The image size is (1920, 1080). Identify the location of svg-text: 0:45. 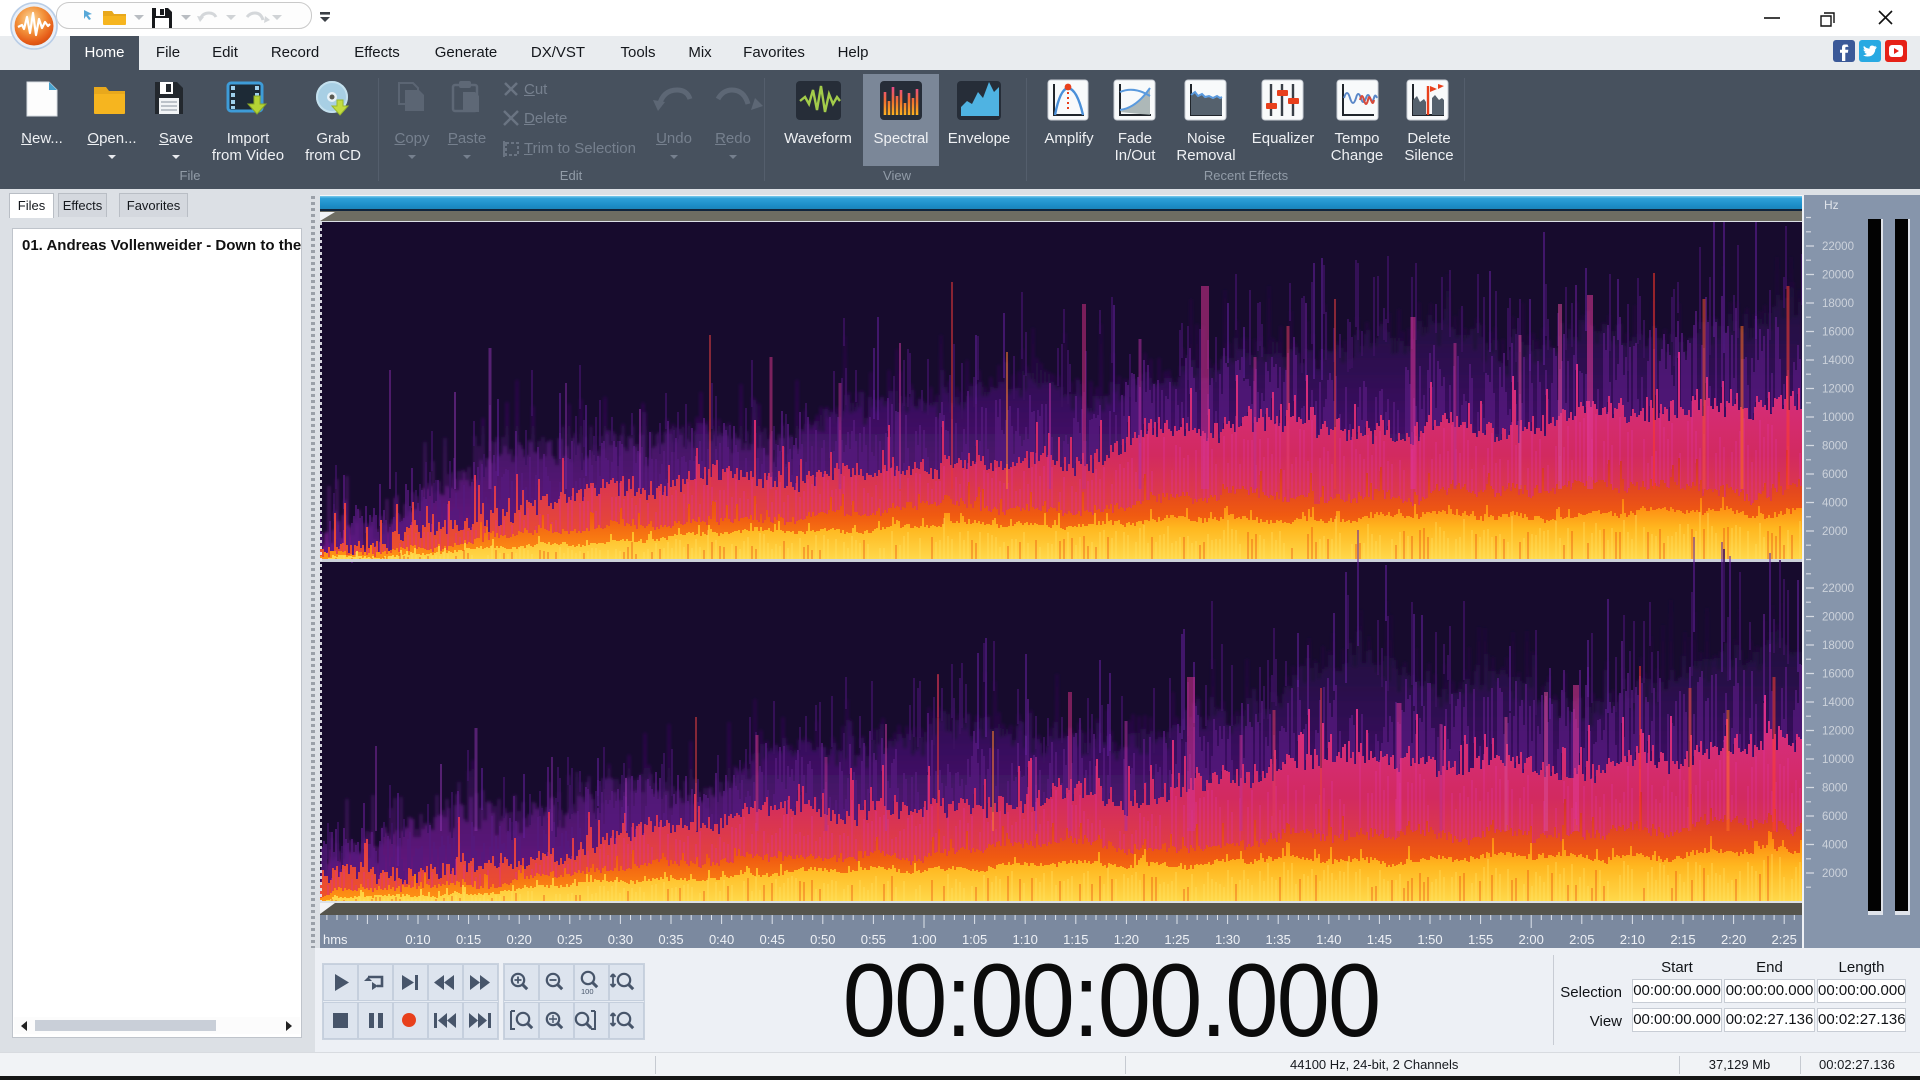
(772, 939).